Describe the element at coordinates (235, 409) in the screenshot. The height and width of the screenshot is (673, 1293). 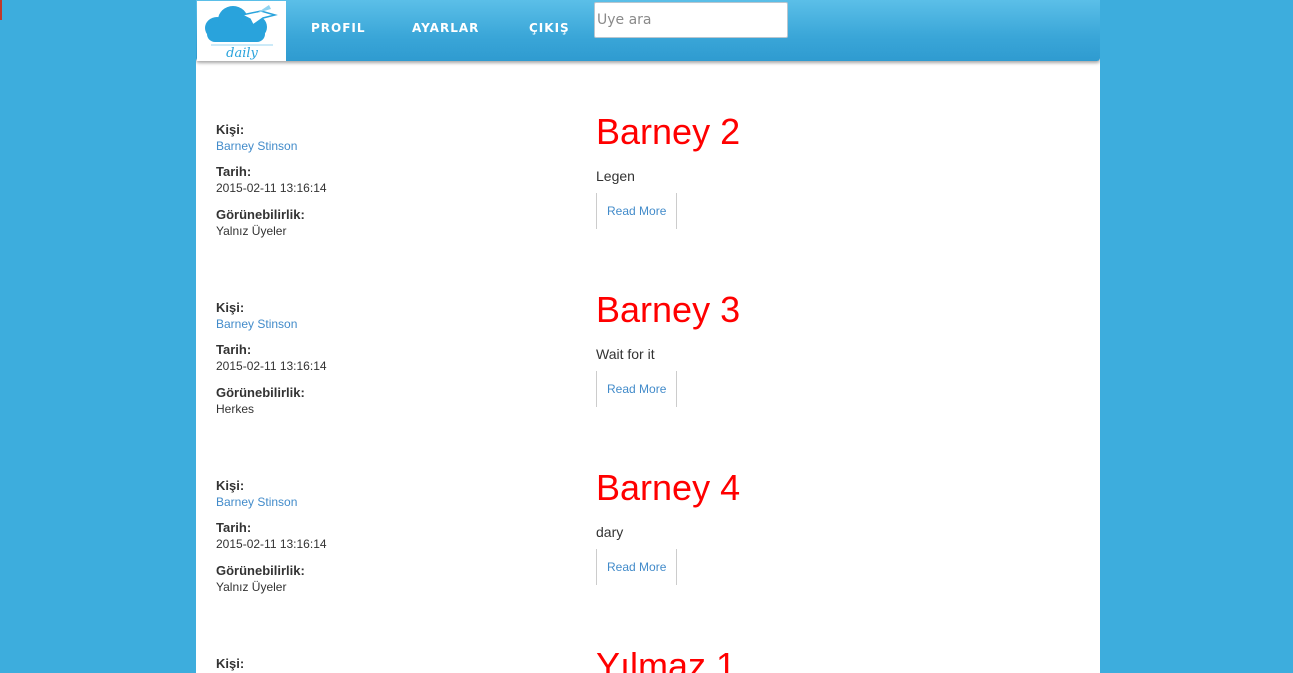
I see `post-visibility: Herkes` at that location.